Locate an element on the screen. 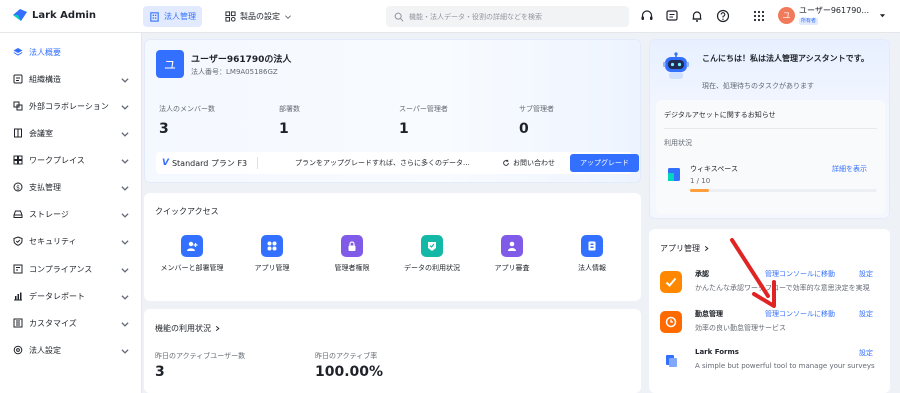 This screenshot has width=900, height=393. chevron-right-icon is located at coordinates (217, 328).